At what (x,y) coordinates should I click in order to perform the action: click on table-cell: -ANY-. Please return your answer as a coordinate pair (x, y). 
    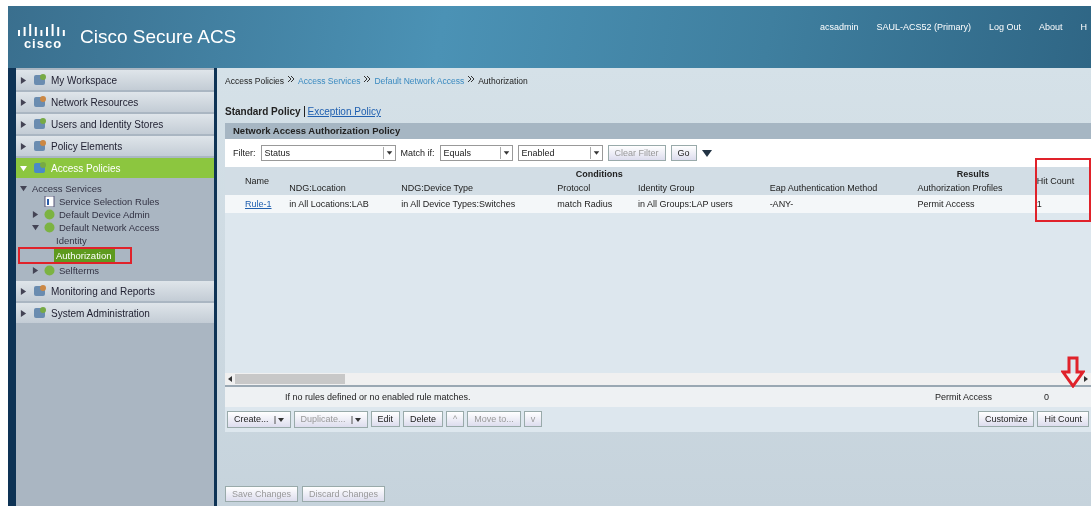
    Looking at the image, I should click on (839, 204).